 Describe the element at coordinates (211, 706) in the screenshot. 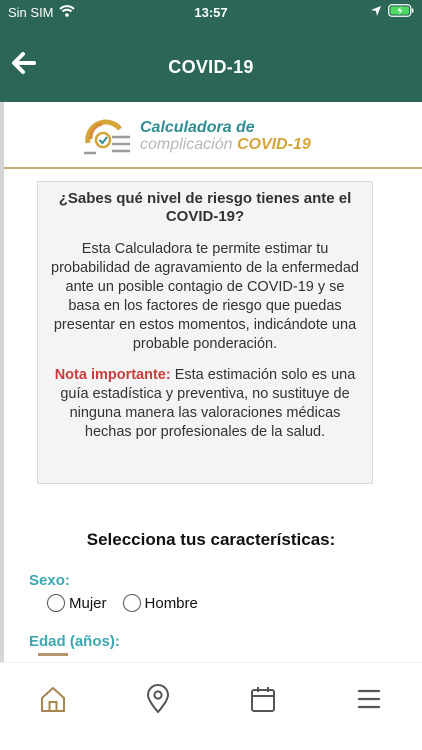

I see `bottom-tab-bar` at that location.